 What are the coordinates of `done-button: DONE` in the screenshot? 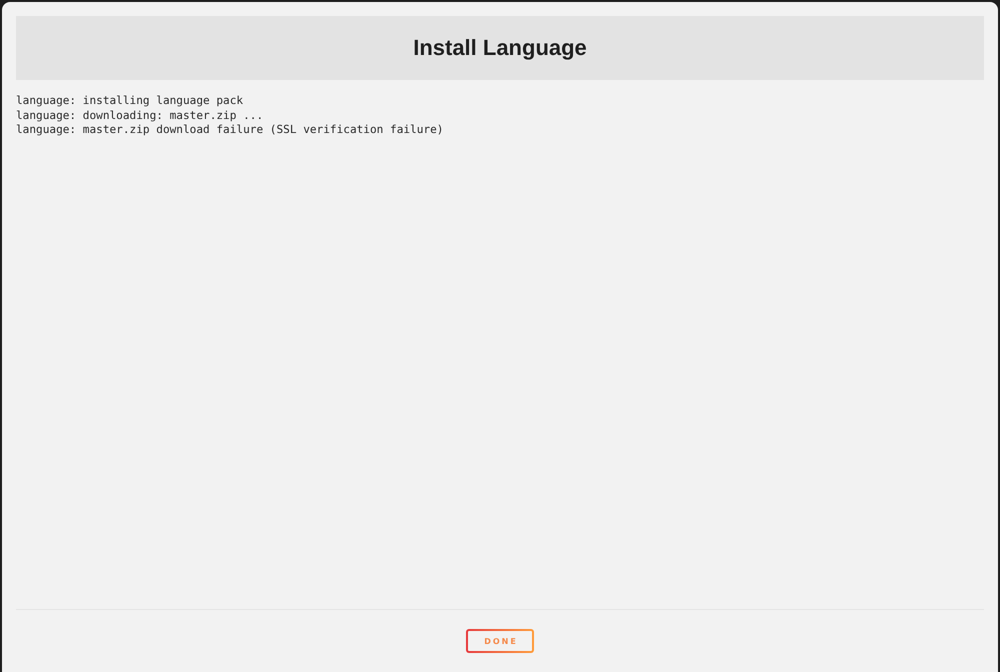 It's located at (500, 641).